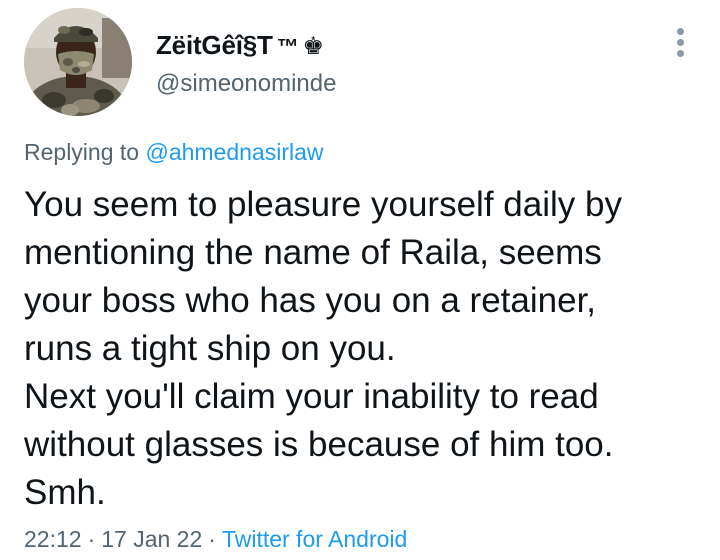 The height and width of the screenshot is (560, 720). Describe the element at coordinates (234, 152) in the screenshot. I see `reply-mention-link: @ahmednasirlaw` at that location.